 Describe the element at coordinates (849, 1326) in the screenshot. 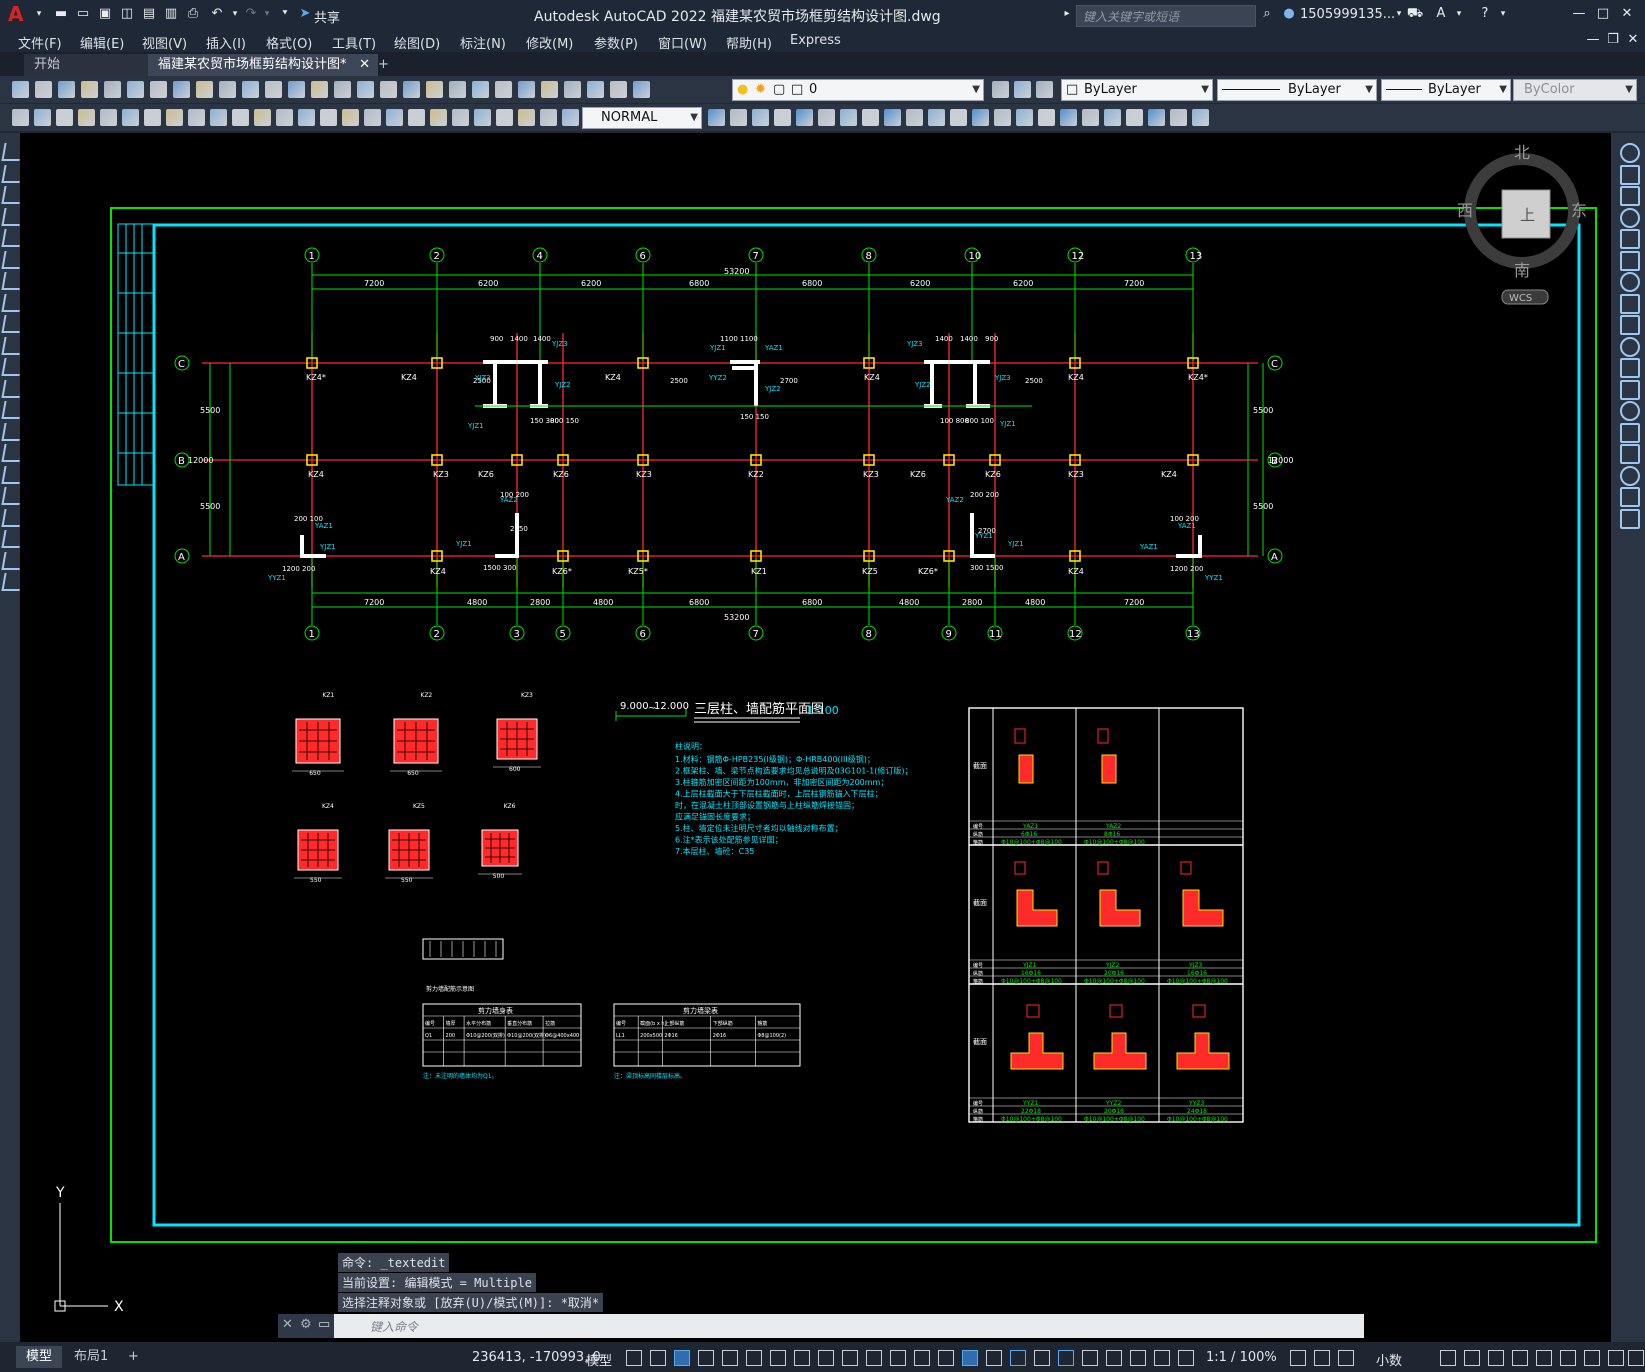

I see `command-input: 键入命令` at that location.